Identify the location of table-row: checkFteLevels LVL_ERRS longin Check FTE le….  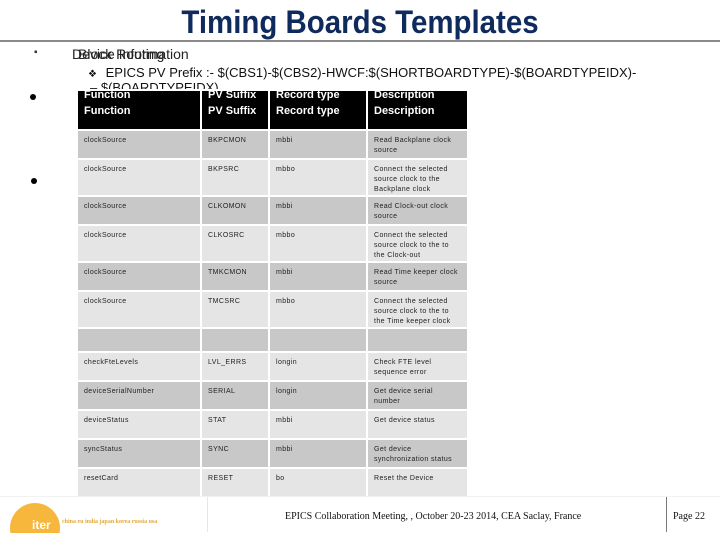
(272, 366).